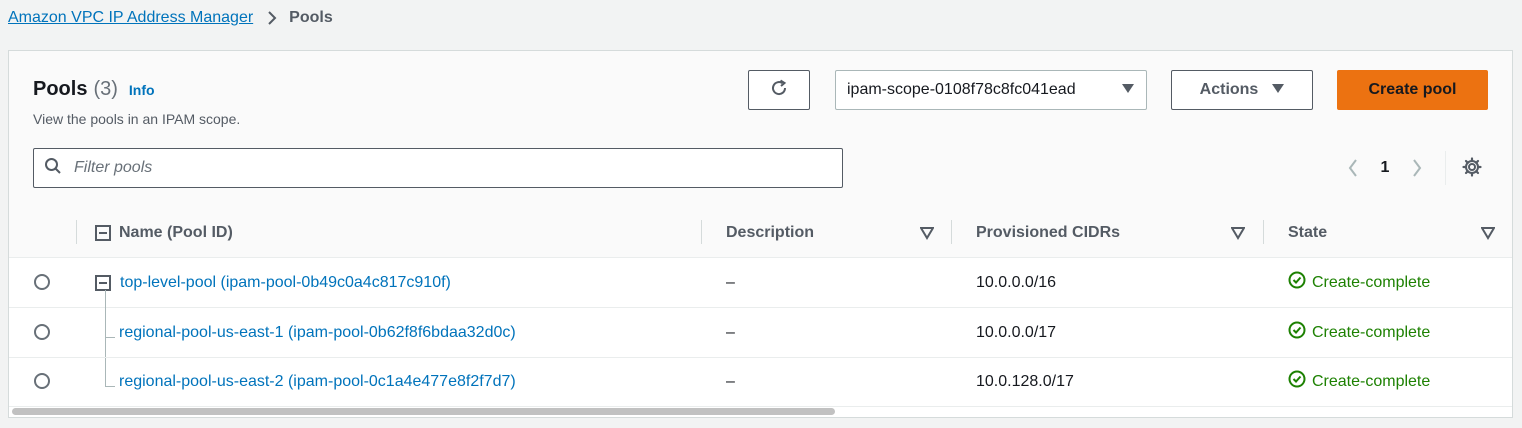  What do you see at coordinates (142, 90) in the screenshot?
I see `info-link: Info` at bounding box center [142, 90].